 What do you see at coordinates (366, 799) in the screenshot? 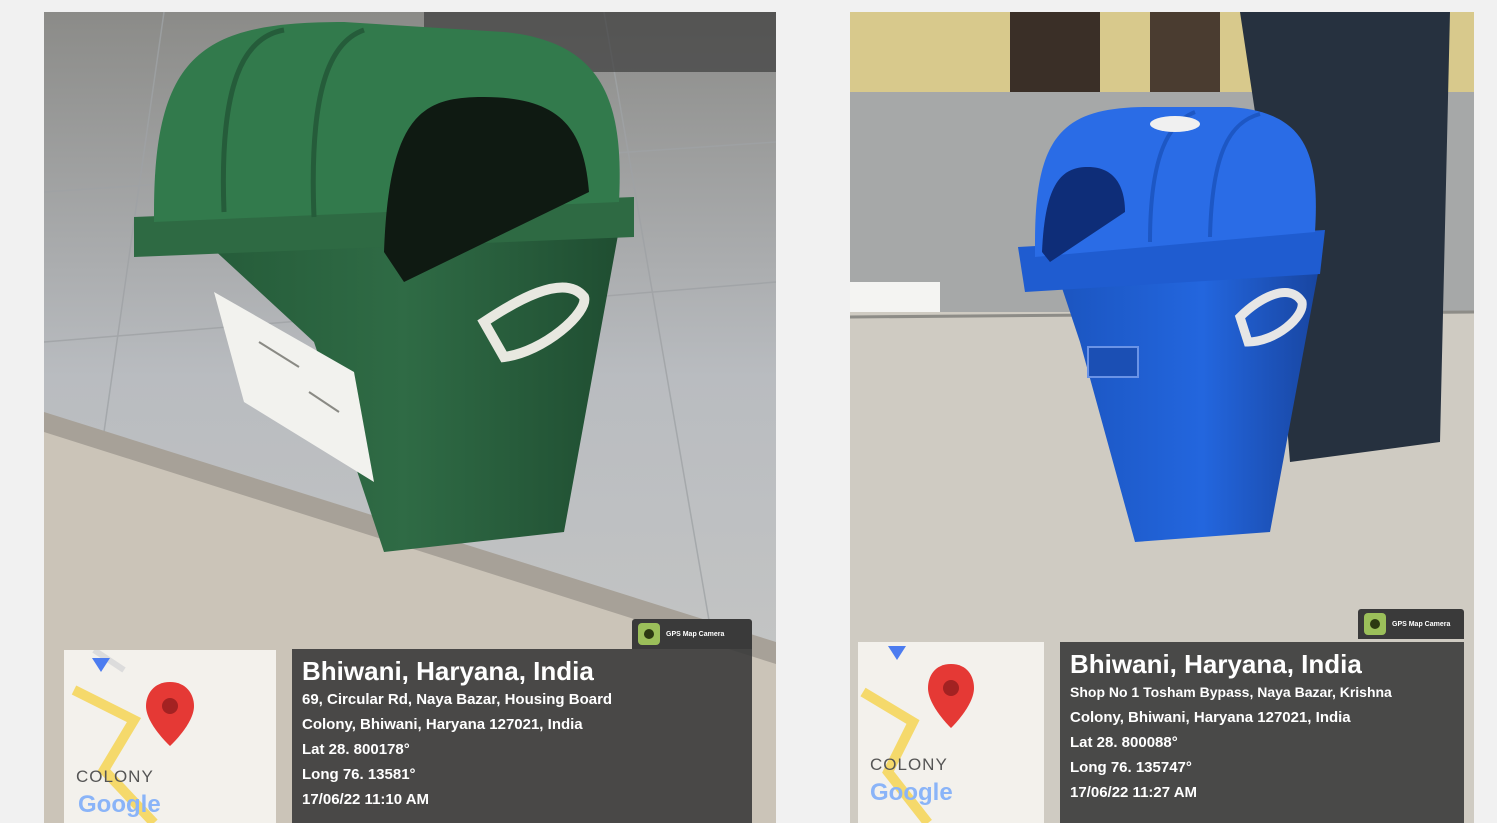
I see `timestamp: 17/06/22 11:10 AM` at bounding box center [366, 799].